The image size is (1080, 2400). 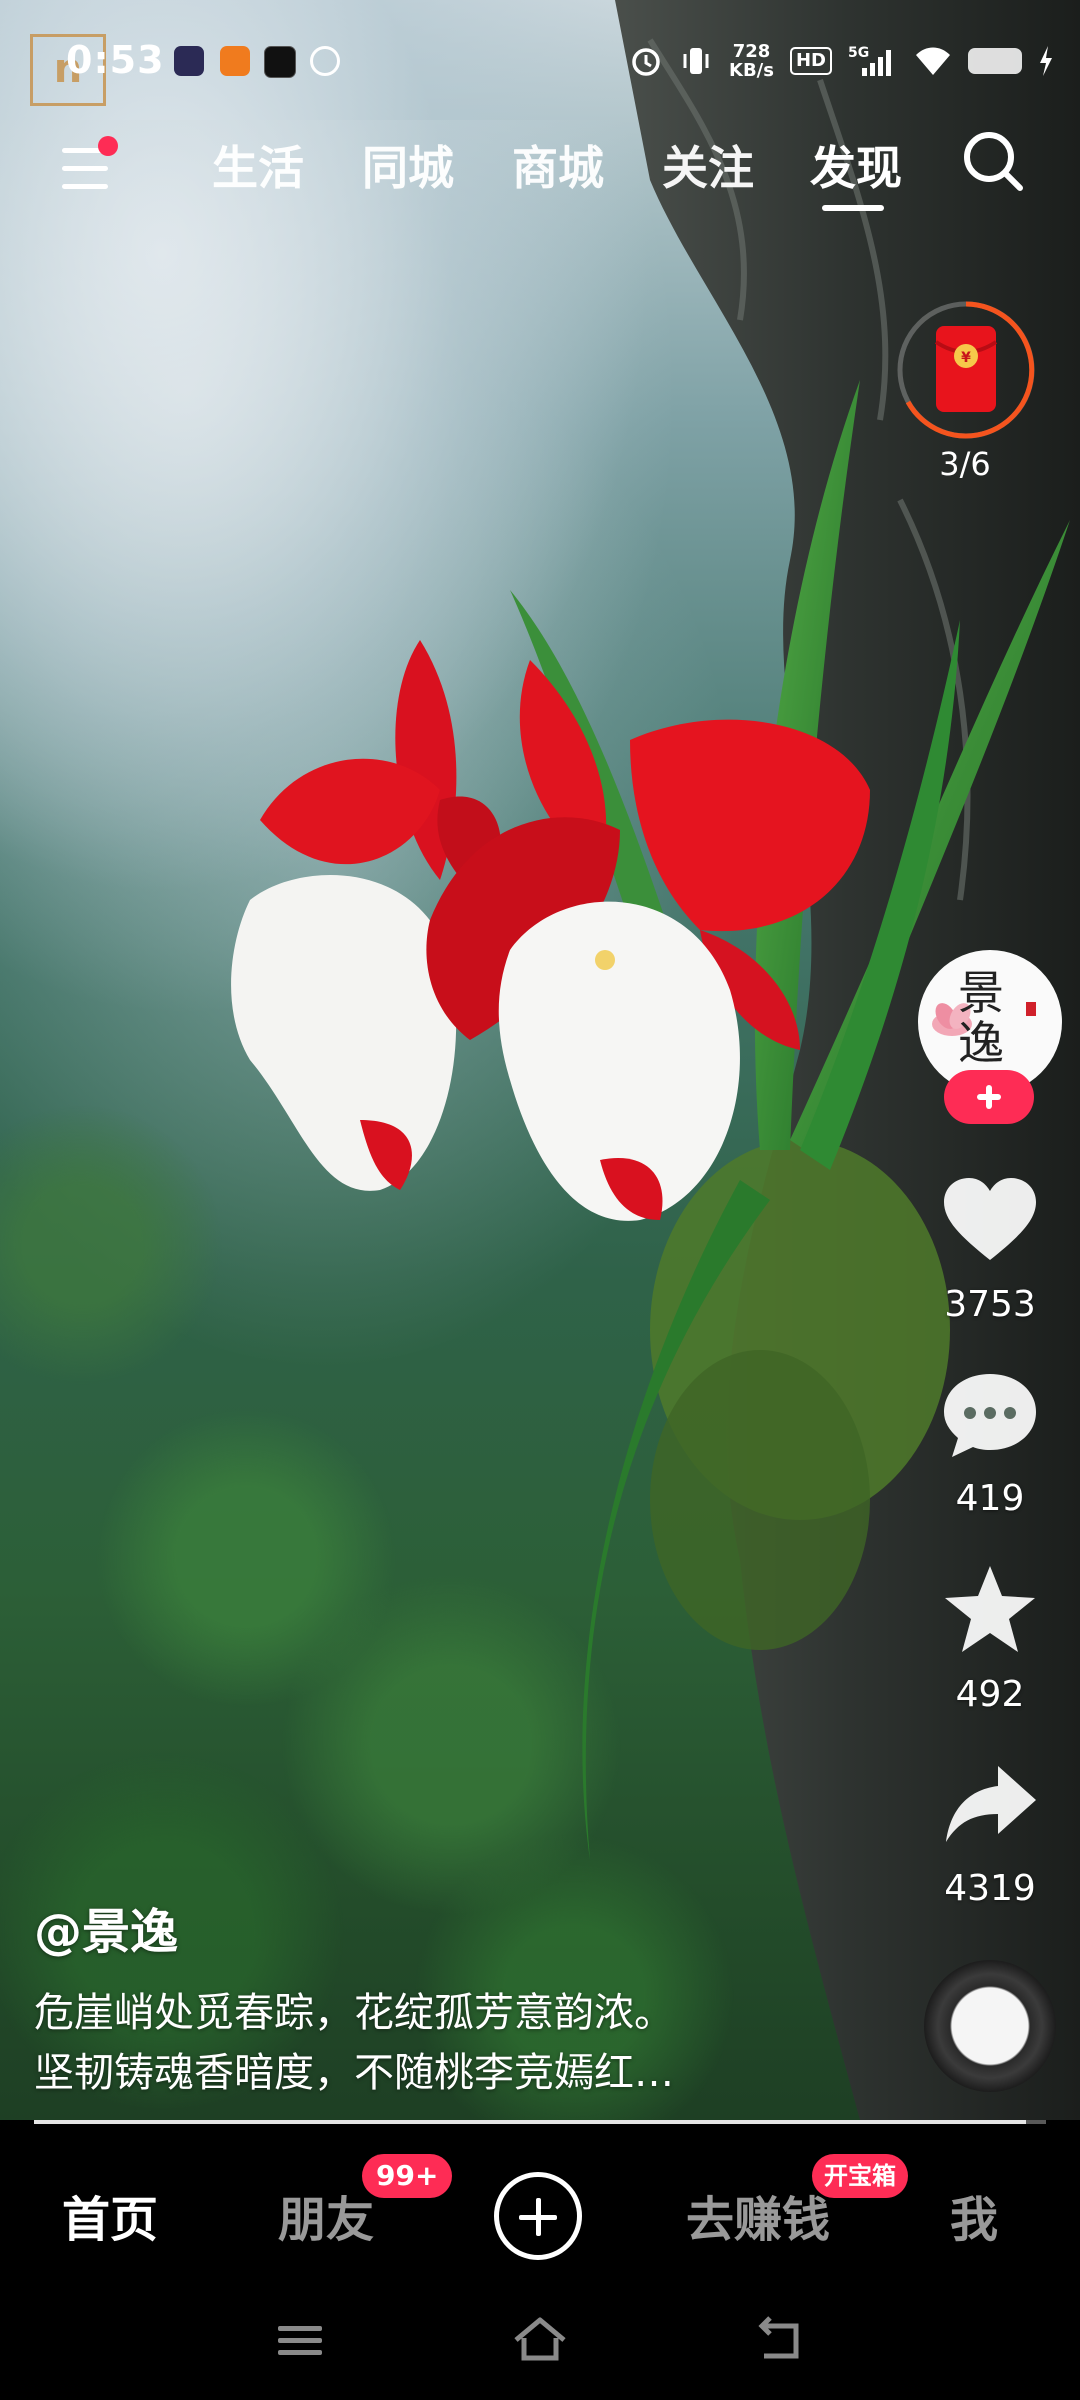 I want to click on status-time: 0:53, so click(x=115, y=60).